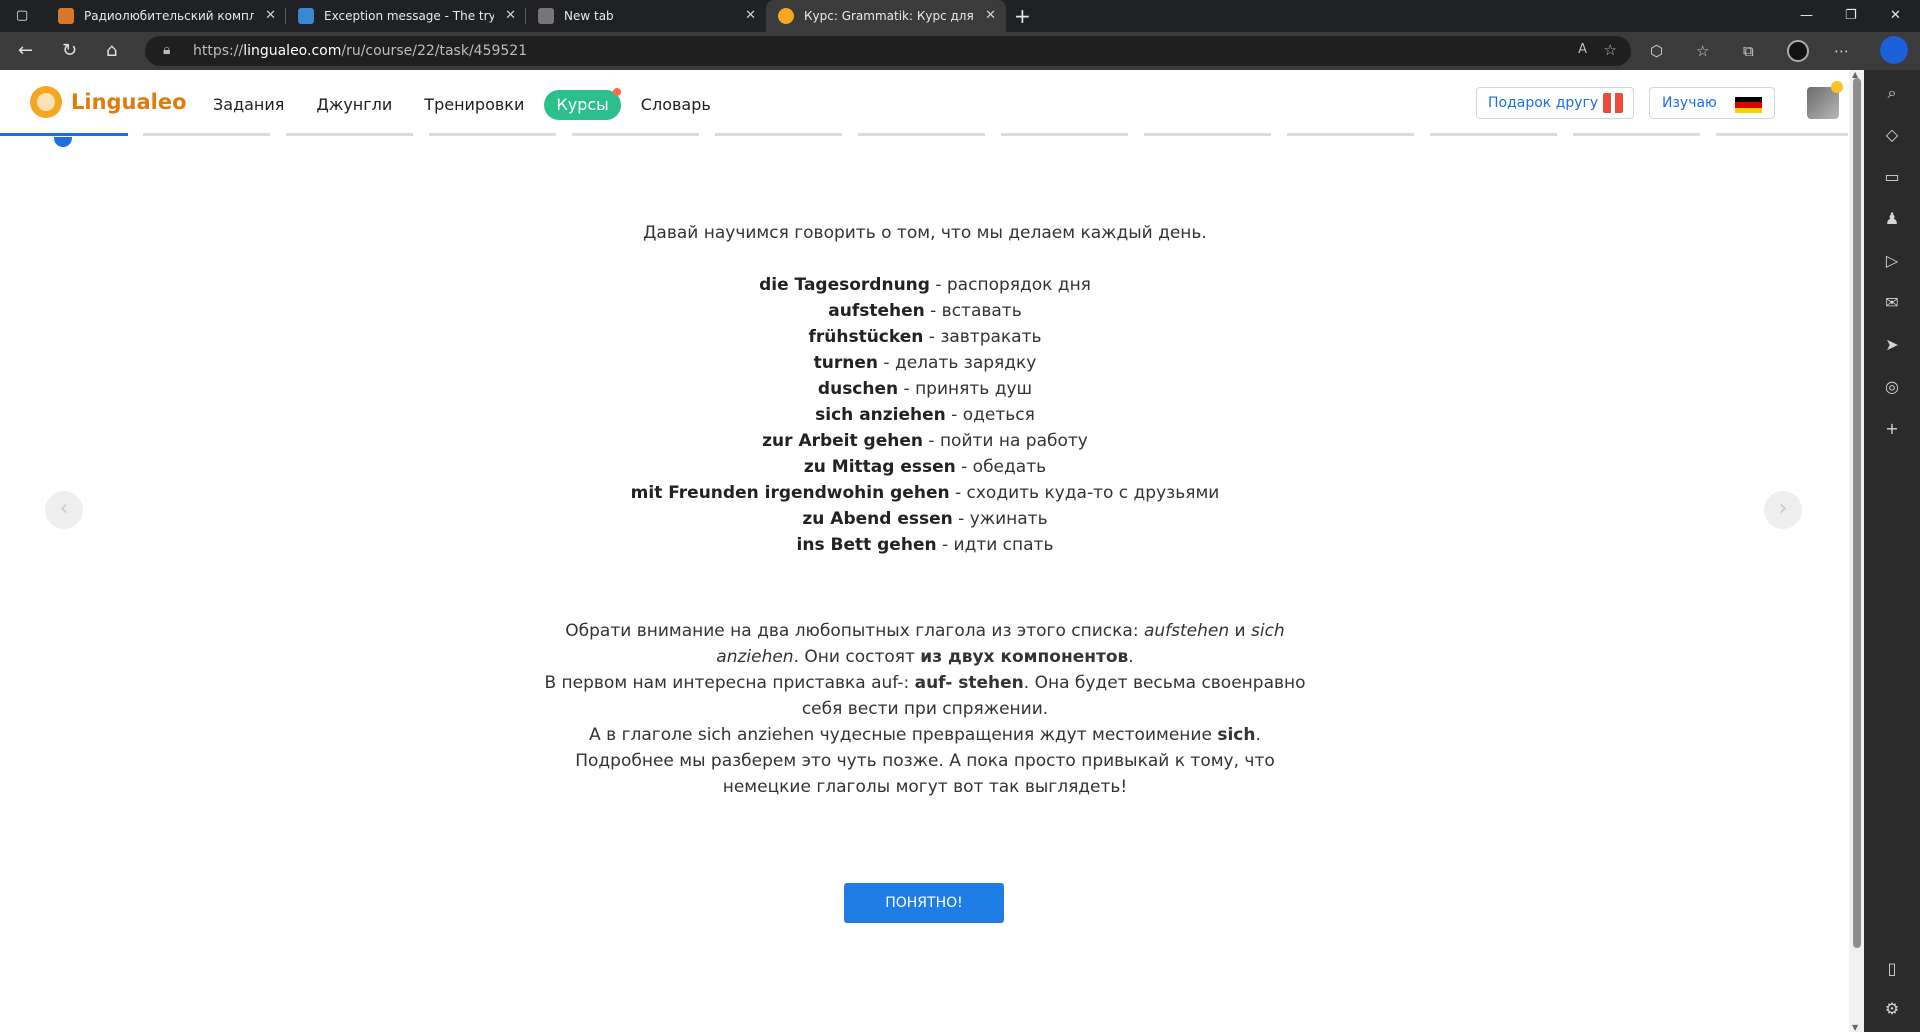 Image resolution: width=1920 pixels, height=1032 pixels. Describe the element at coordinates (46, 102) in the screenshot. I see `lion-logo-icon` at that location.